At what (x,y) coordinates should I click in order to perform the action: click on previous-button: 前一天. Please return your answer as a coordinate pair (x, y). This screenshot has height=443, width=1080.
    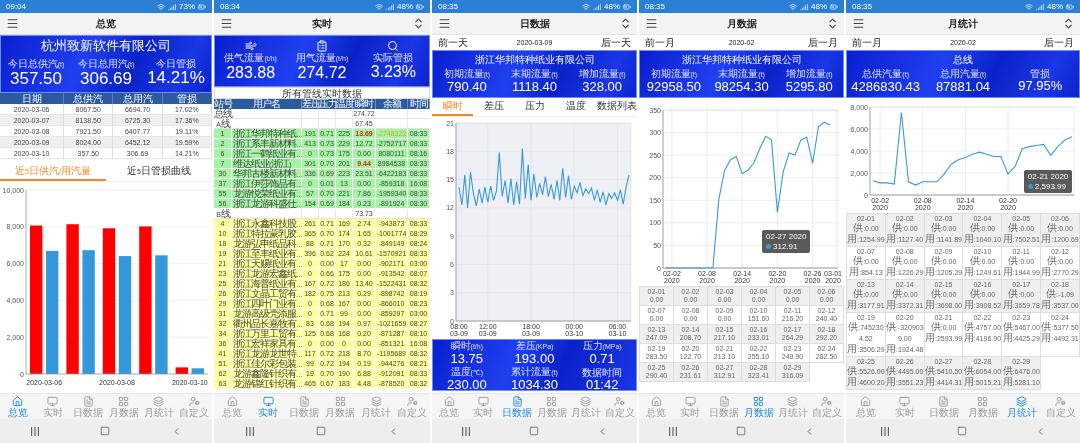
    Looking at the image, I should click on (453, 42).